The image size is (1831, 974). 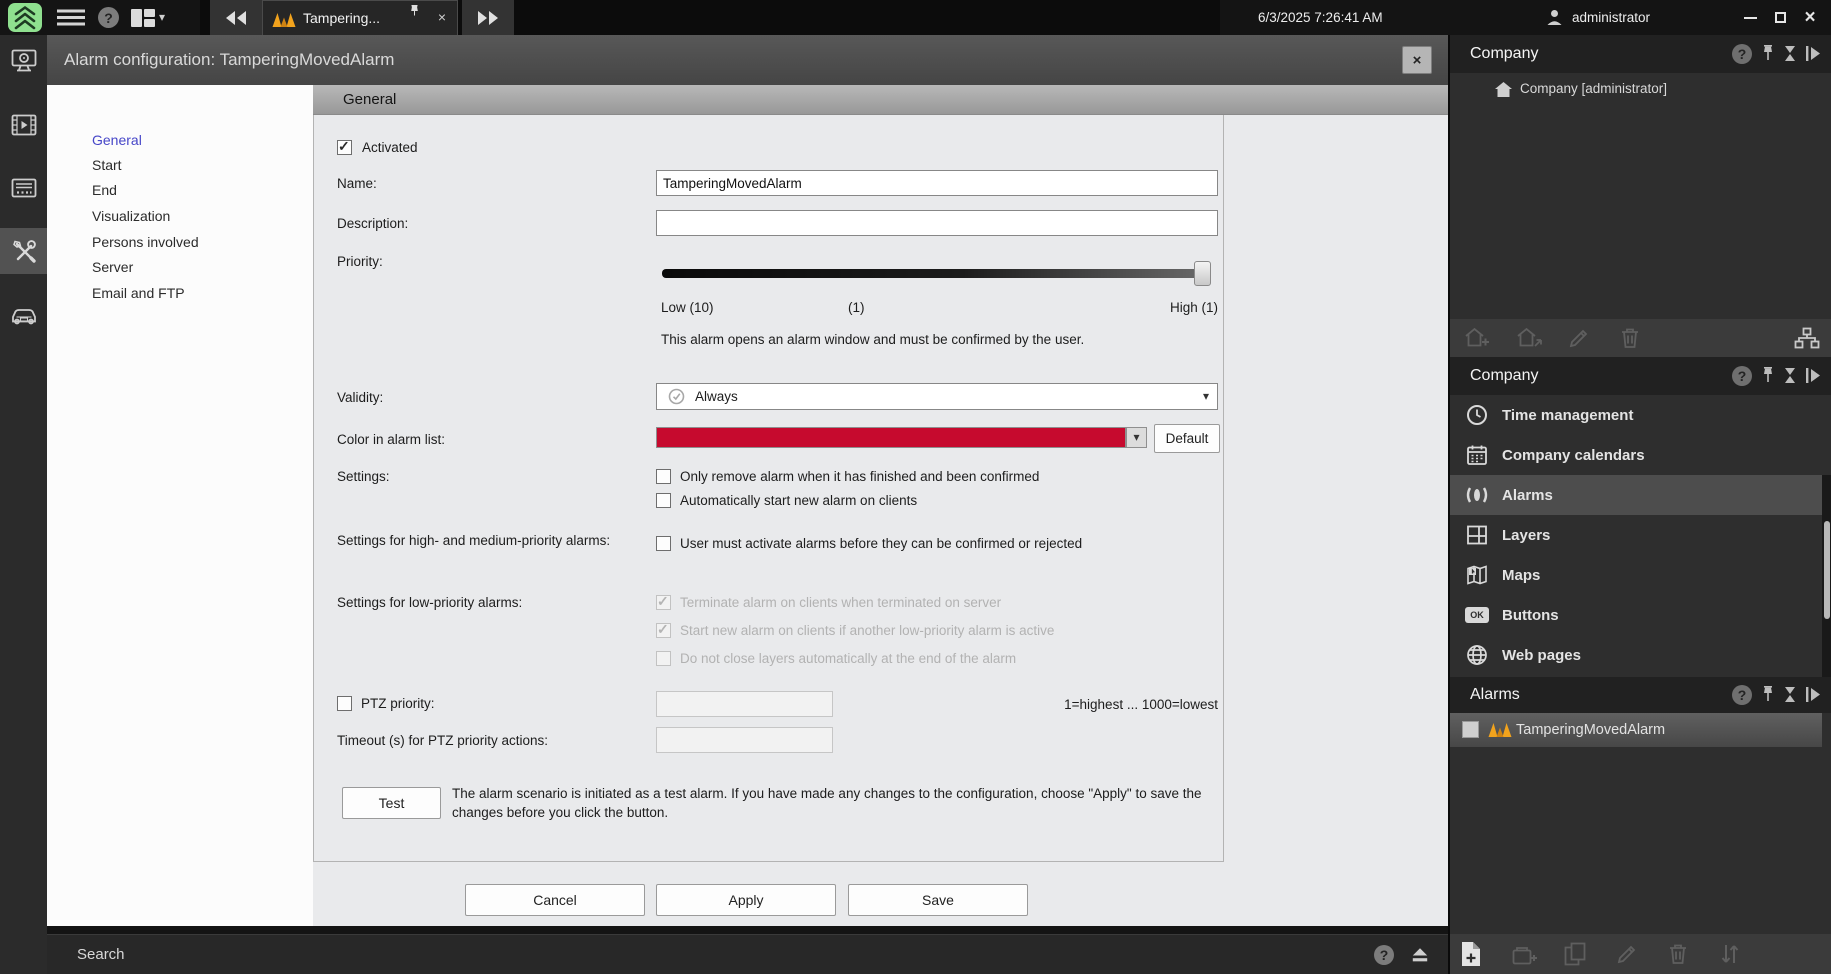 What do you see at coordinates (746, 900) in the screenshot?
I see `apply-button: Apply` at bounding box center [746, 900].